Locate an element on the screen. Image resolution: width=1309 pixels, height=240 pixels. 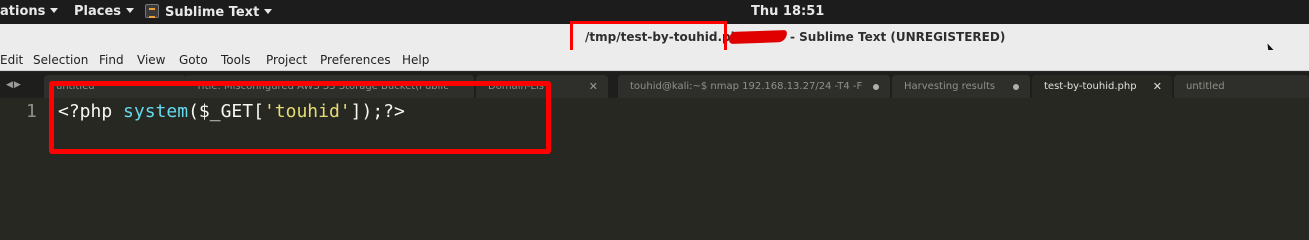
app-menu-label: Sublime Text is located at coordinates (212, 12).